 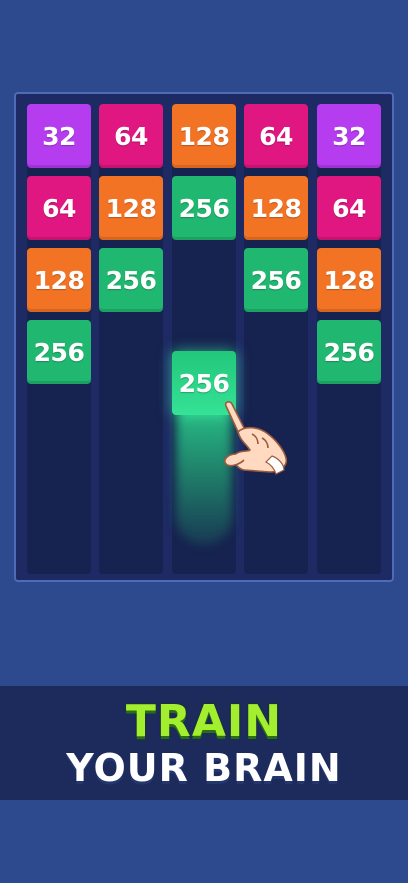 What do you see at coordinates (204, 721) in the screenshot?
I see `banner-title: TRAIN` at bounding box center [204, 721].